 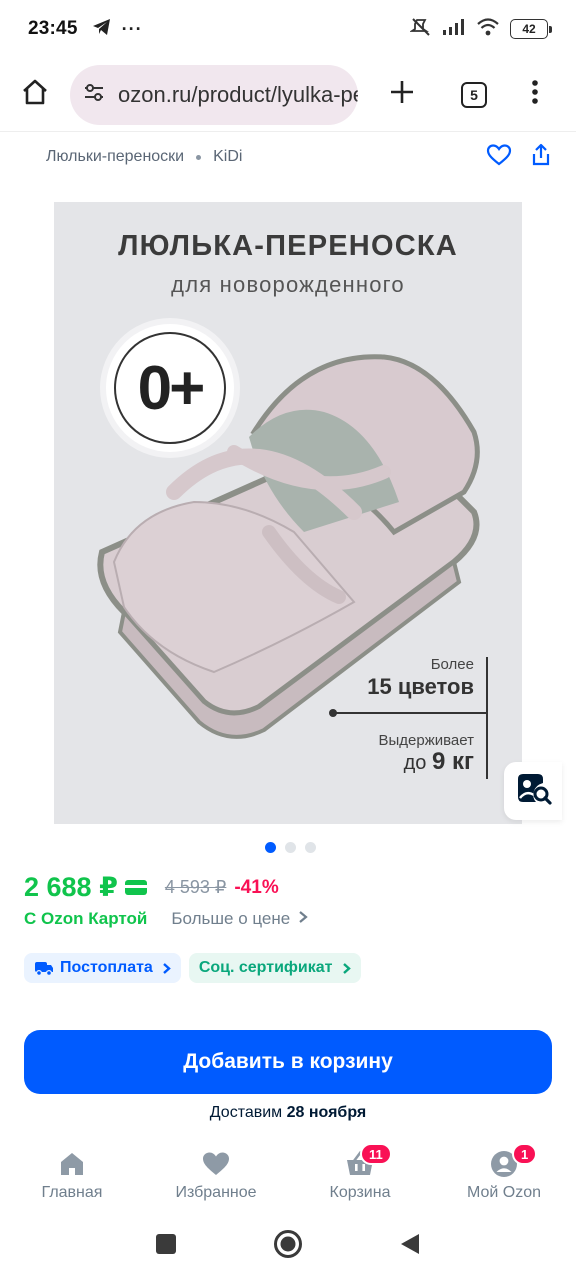 What do you see at coordinates (44, 968) in the screenshot?
I see `truck-card-icon` at bounding box center [44, 968].